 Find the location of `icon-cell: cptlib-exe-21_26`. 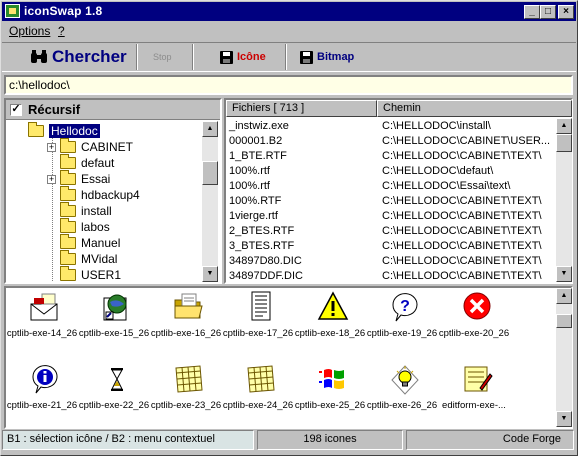

icon-cell: cptlib-exe-21_26 is located at coordinates (42, 390).